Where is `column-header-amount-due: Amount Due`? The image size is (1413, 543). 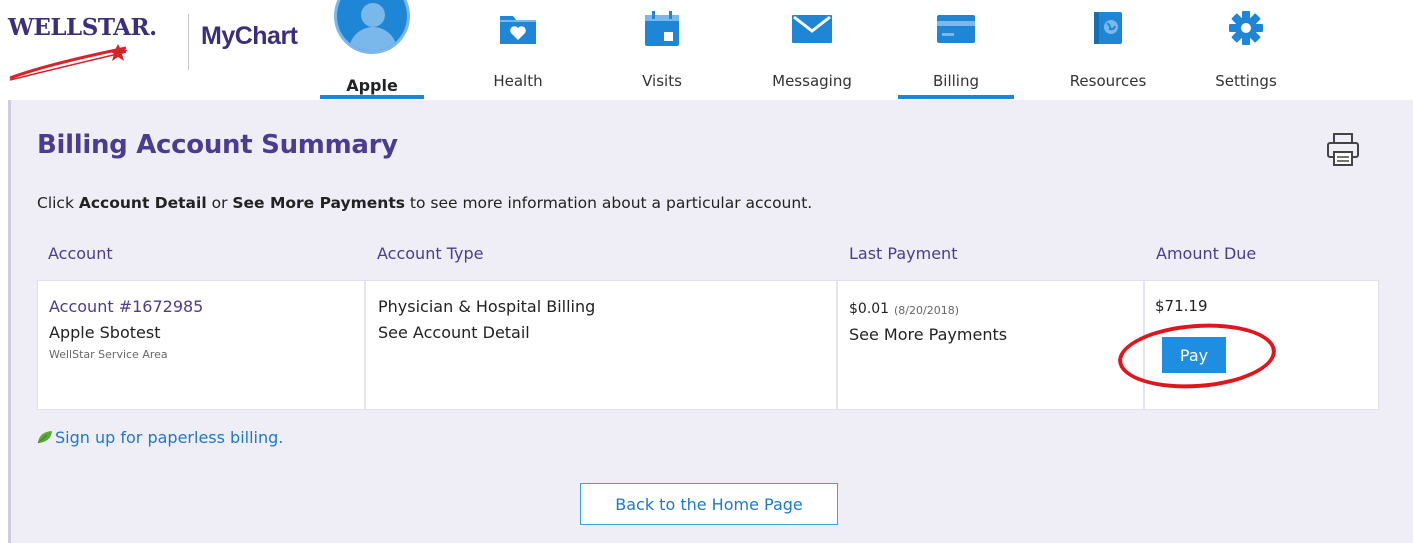
column-header-amount-due: Amount Due is located at coordinates (1206, 253).